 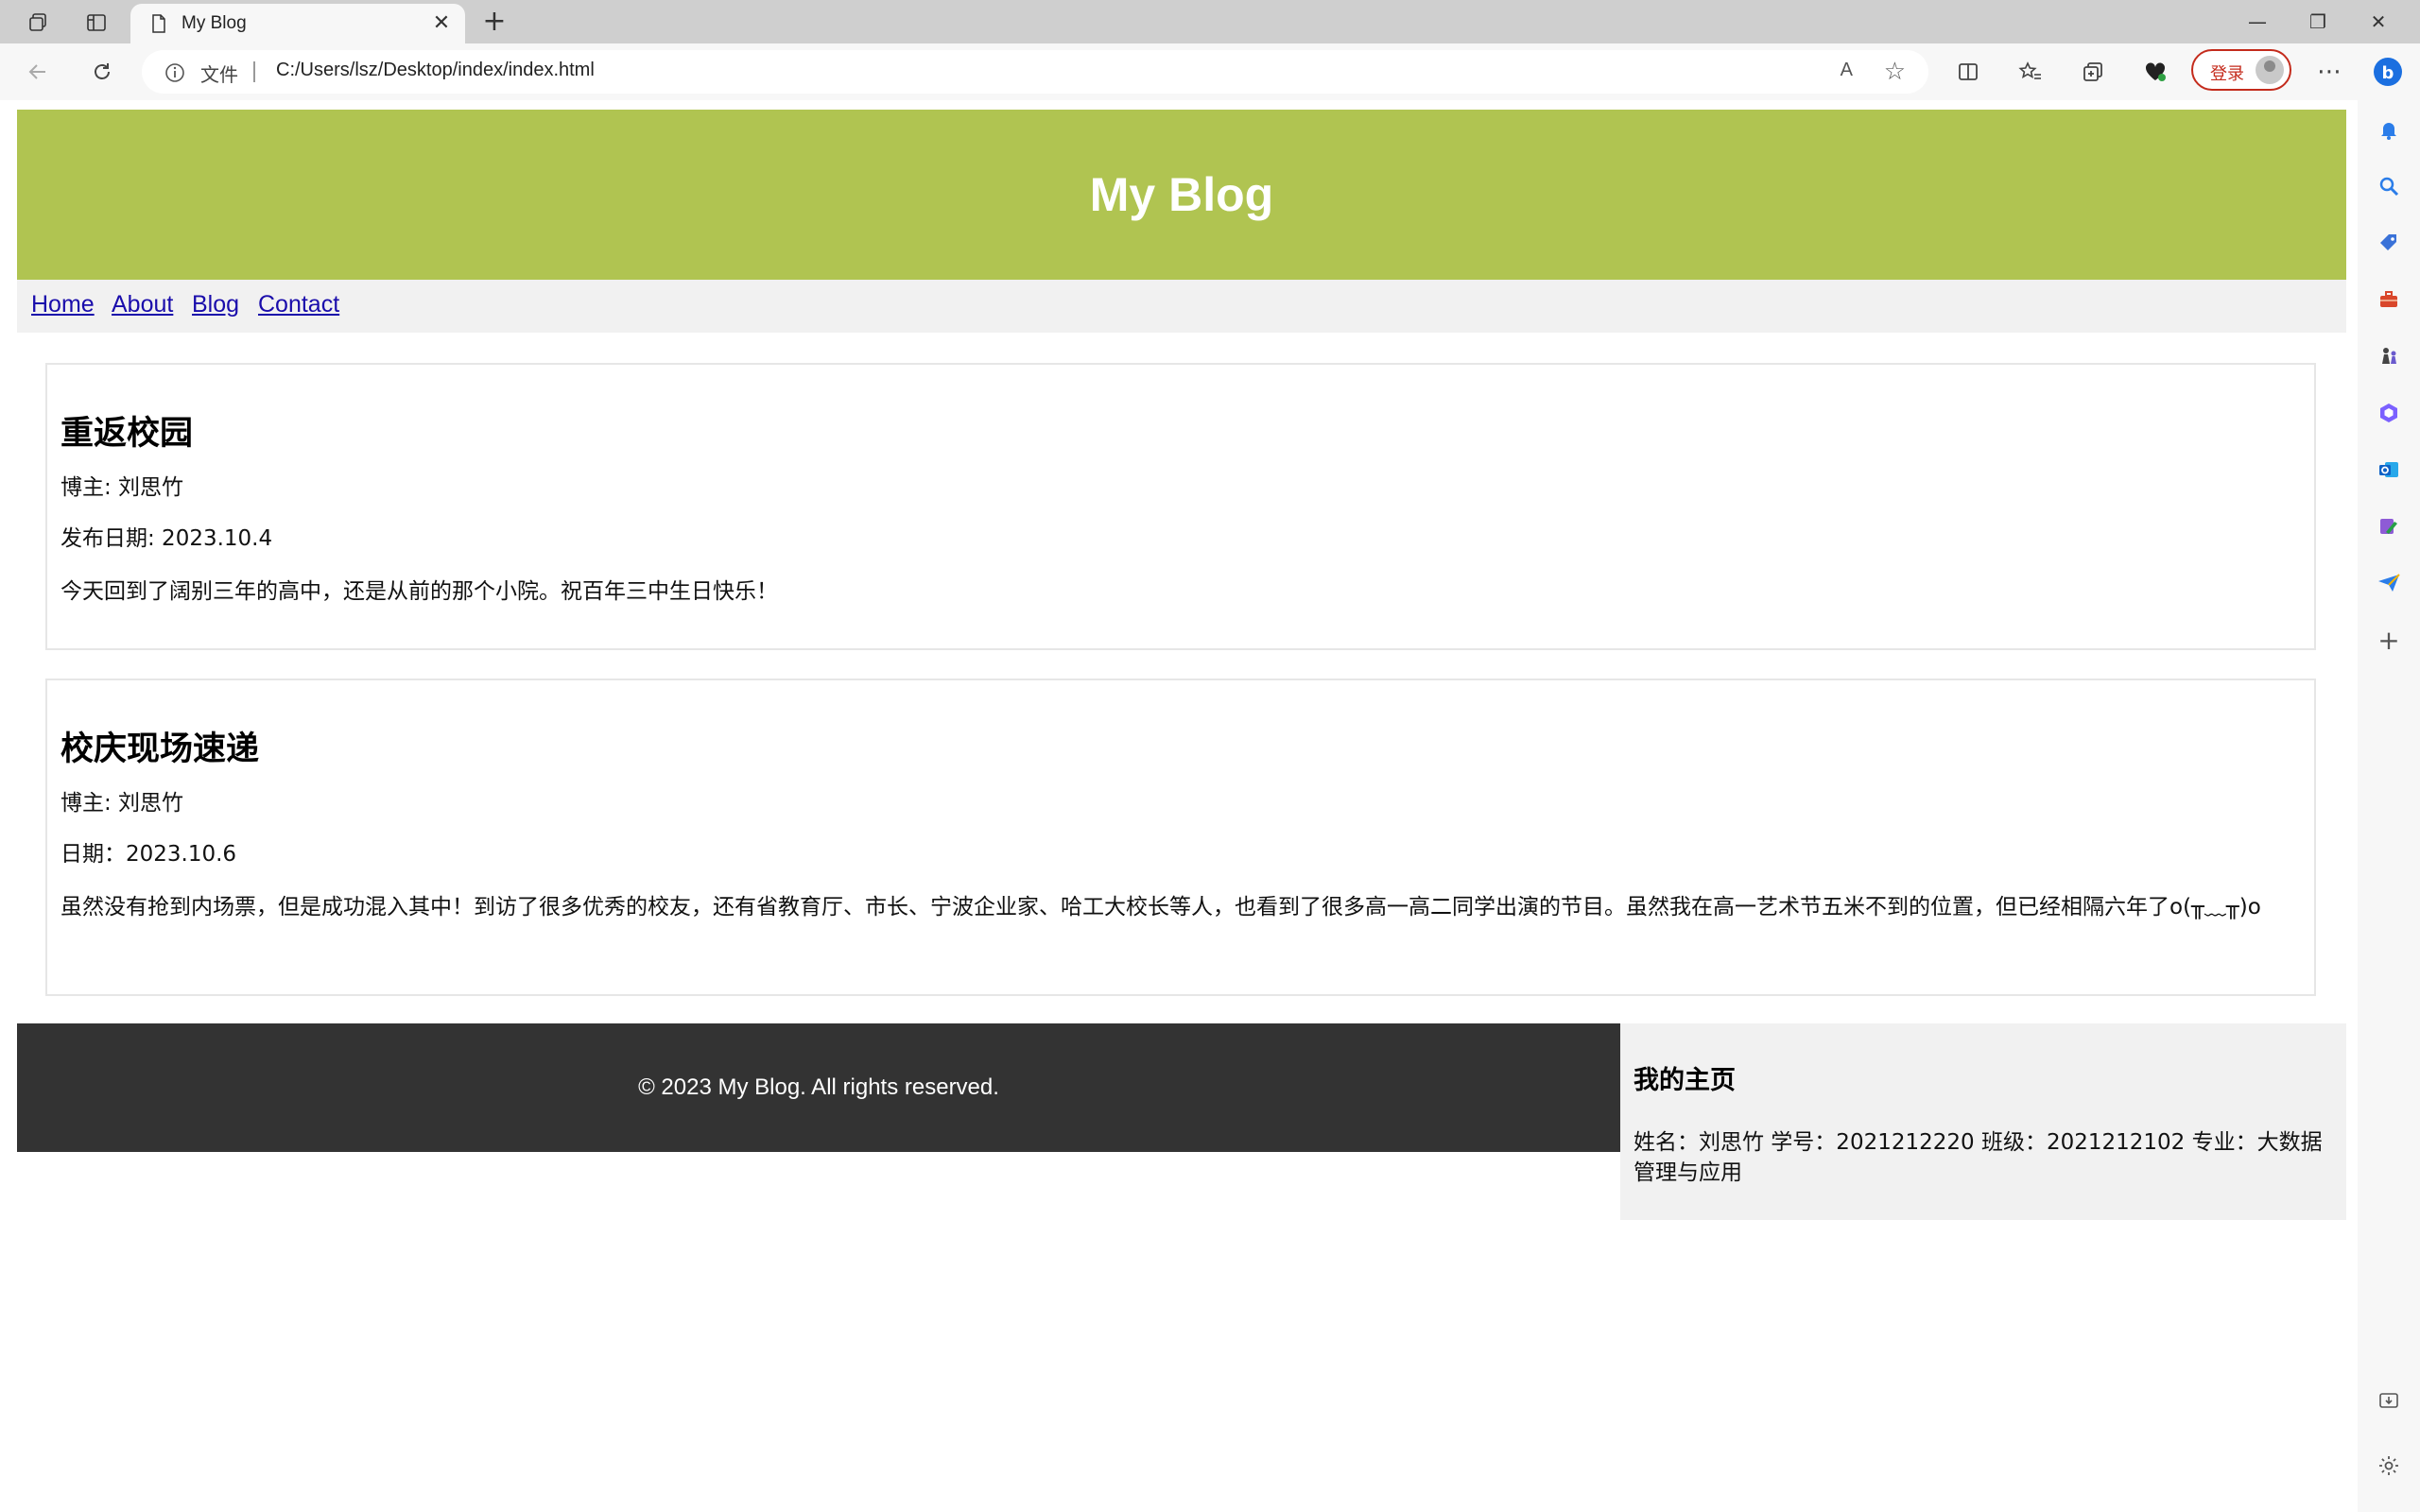 What do you see at coordinates (215, 304) in the screenshot?
I see `nav-link-blog: Blog` at bounding box center [215, 304].